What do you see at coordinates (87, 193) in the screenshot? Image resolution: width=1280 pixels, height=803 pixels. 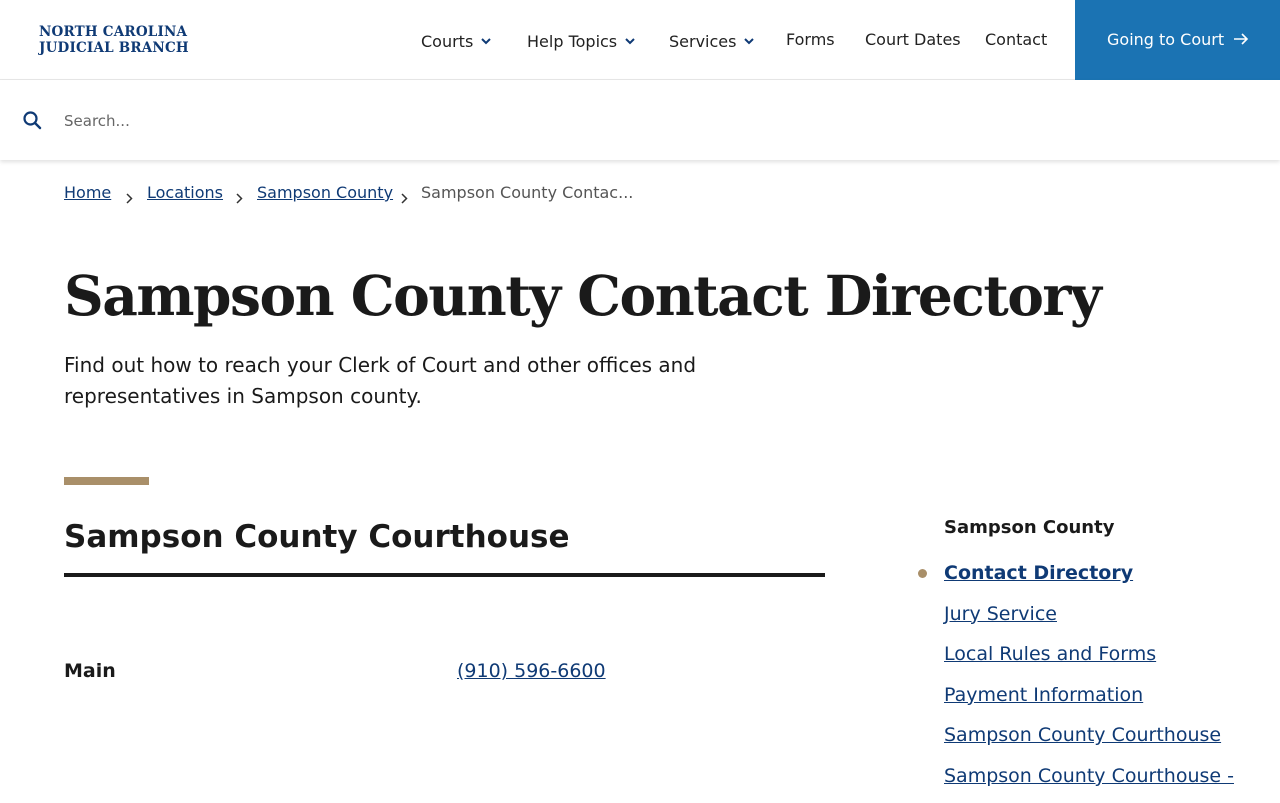 I see `breadcrumb-home: Home` at bounding box center [87, 193].